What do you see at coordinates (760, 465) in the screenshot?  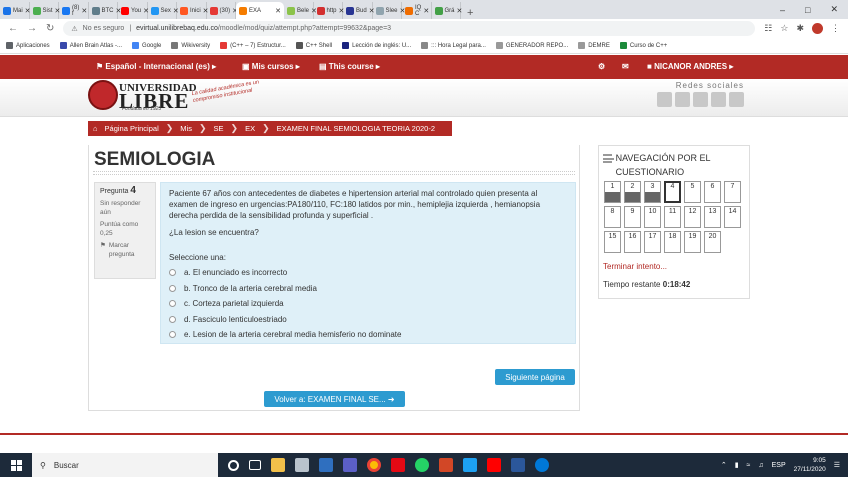 I see `volume-icon: ♫` at bounding box center [760, 465].